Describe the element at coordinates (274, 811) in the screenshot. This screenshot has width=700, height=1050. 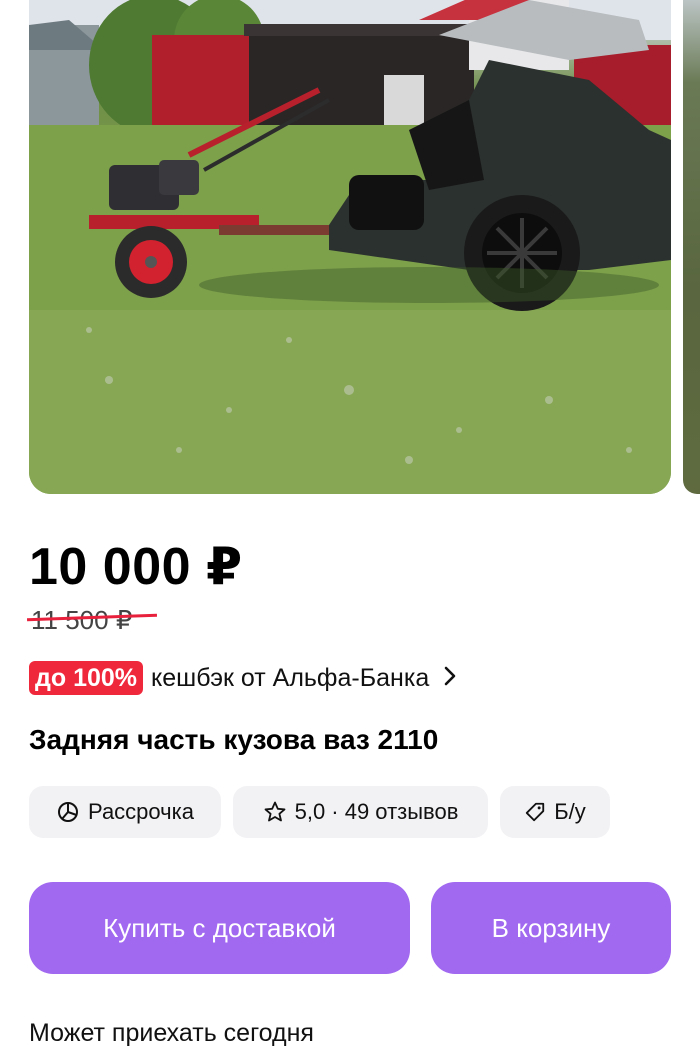
I see `star-icon` at that location.